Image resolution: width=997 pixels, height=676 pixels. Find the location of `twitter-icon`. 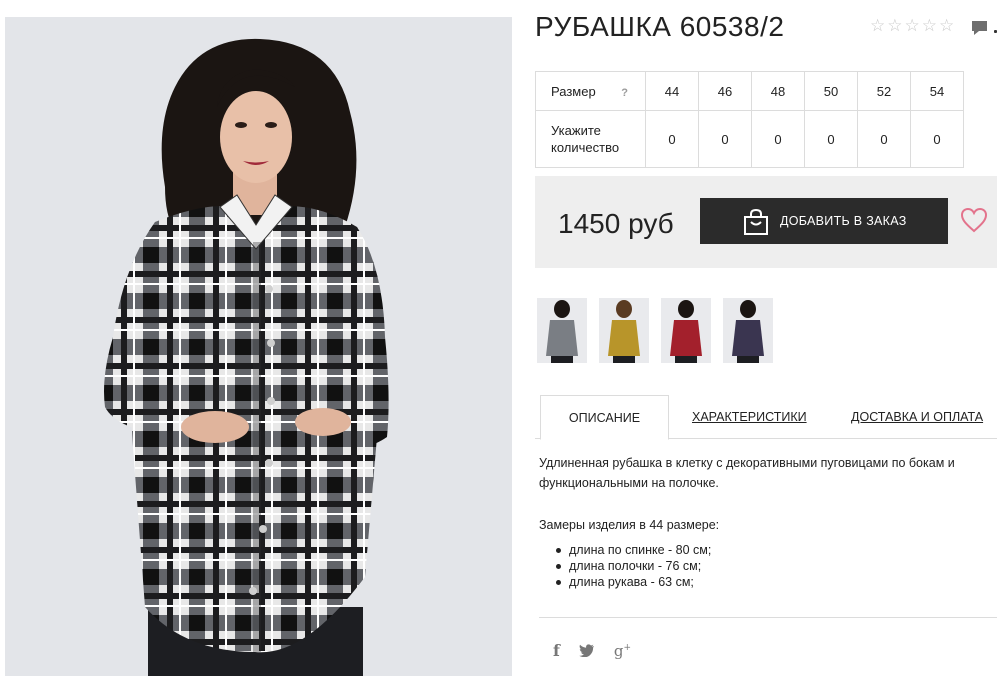

twitter-icon is located at coordinates (586, 650).